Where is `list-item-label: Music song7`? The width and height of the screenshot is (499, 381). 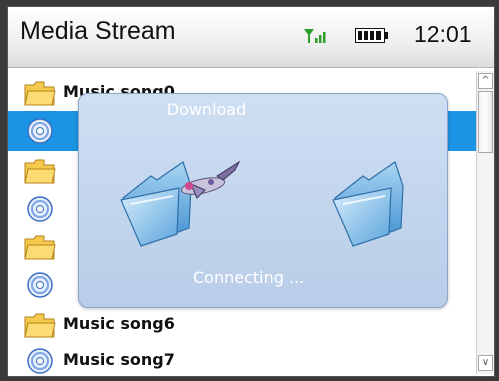
list-item-label: Music song7 is located at coordinates (119, 359).